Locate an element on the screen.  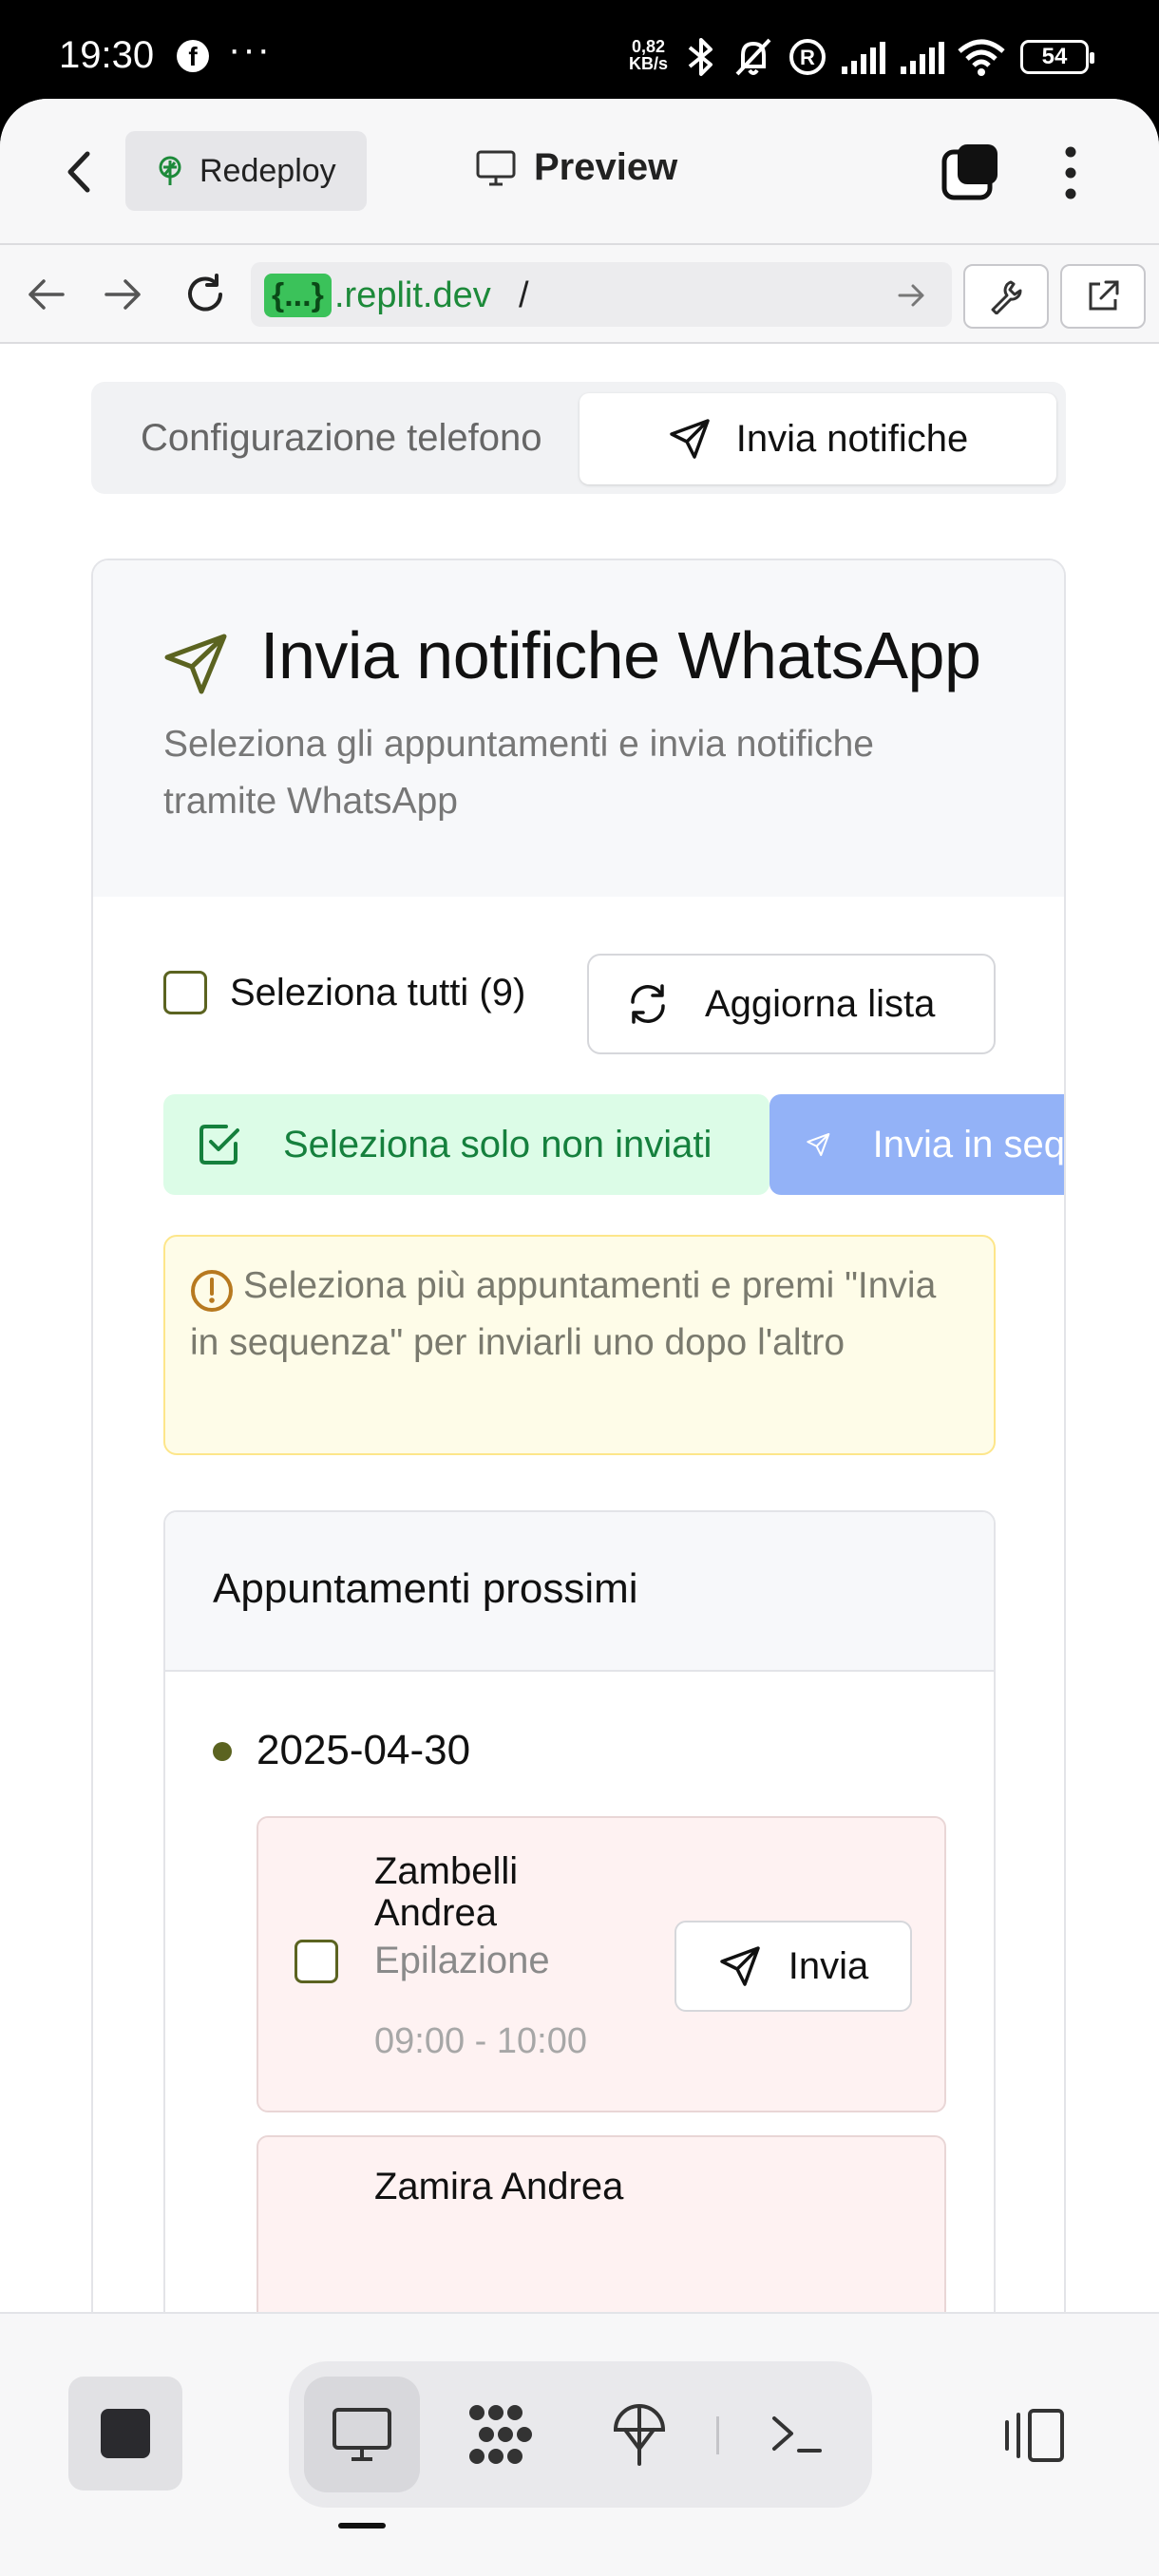
status-time: 19:30 is located at coordinates (107, 55).